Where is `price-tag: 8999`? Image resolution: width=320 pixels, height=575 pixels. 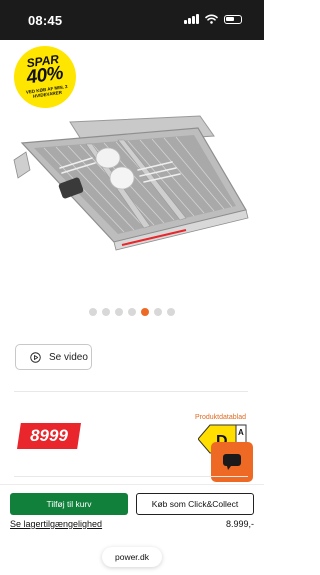 price-tag: 8999 is located at coordinates (49, 436).